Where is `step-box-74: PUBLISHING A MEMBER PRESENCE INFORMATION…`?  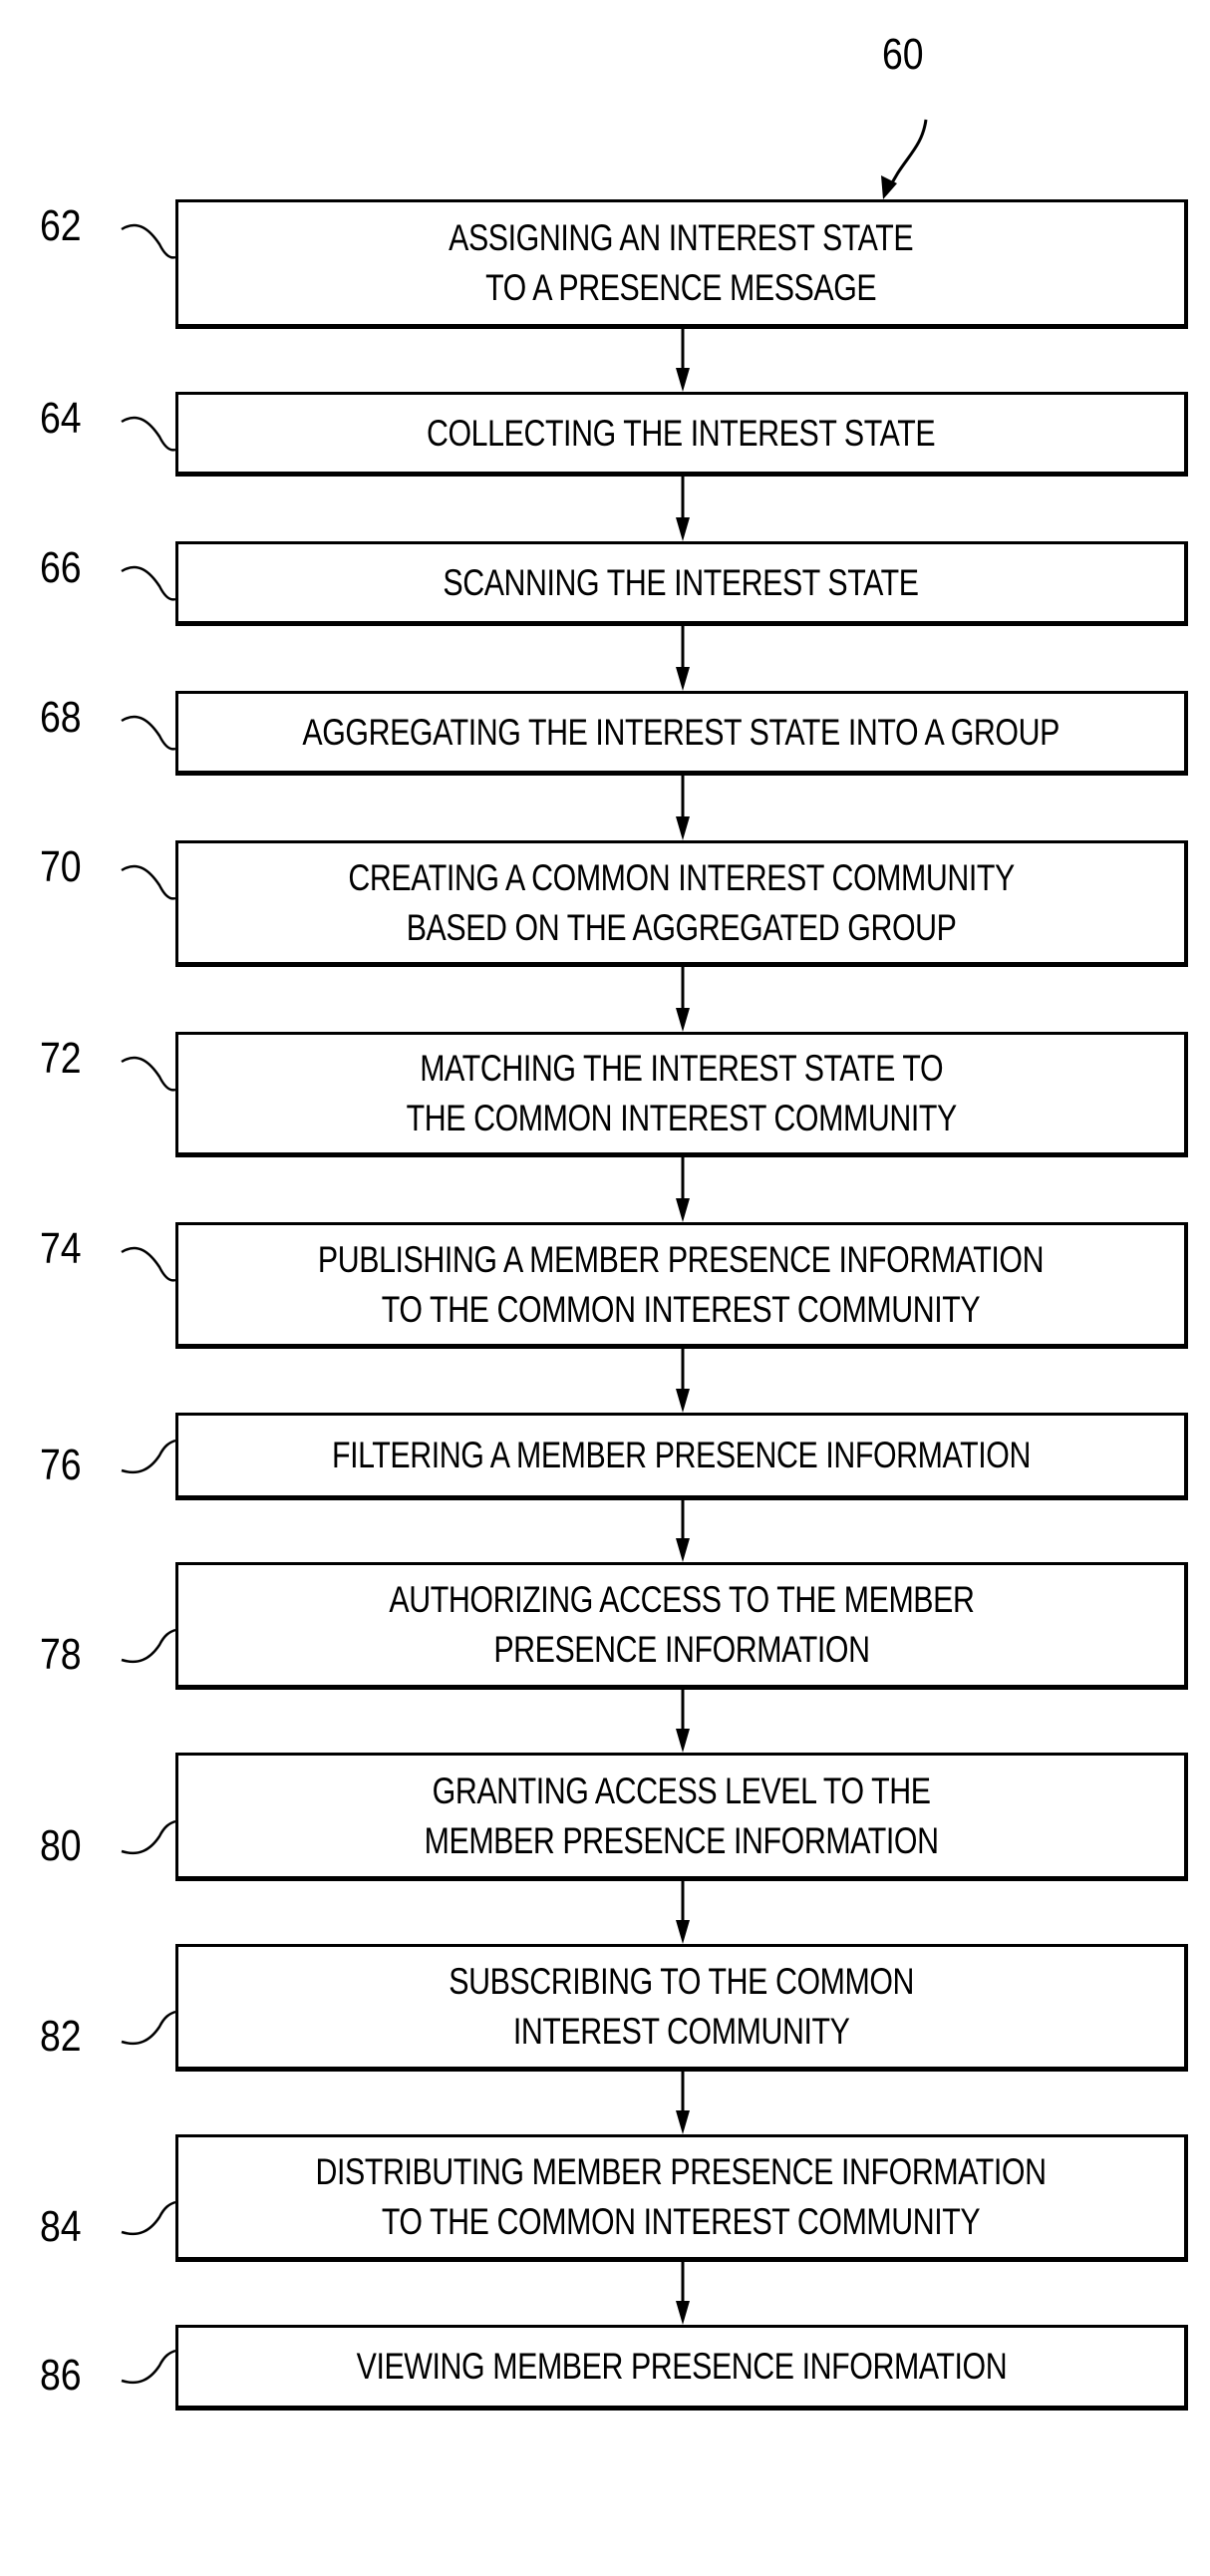
step-box-74: PUBLISHING A MEMBER PRESENCE INFORMATION… is located at coordinates (681, 1285).